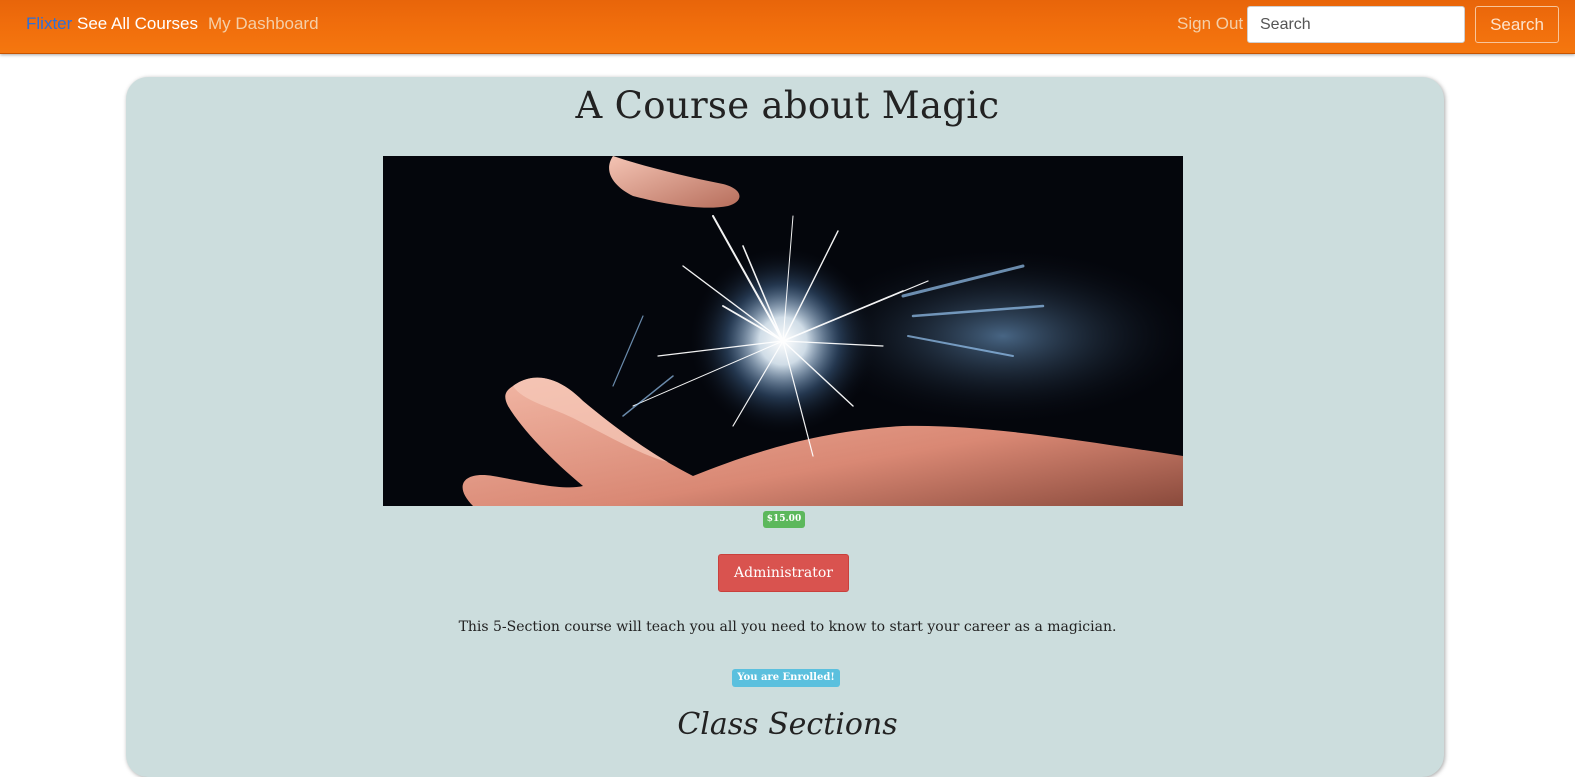 This screenshot has width=1575, height=777. What do you see at coordinates (787, 724) in the screenshot?
I see `class-sections-heading: Class Sections` at bounding box center [787, 724].